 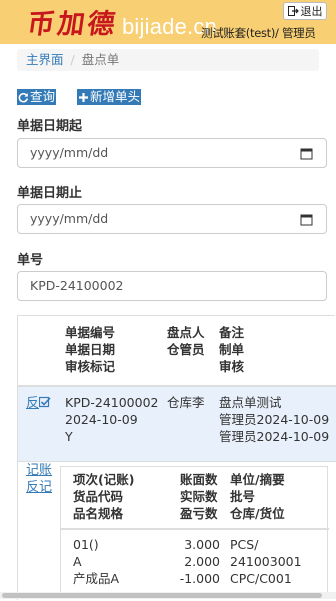 What do you see at coordinates (72, 24) in the screenshot?
I see `logo-chinese: 币加德` at bounding box center [72, 24].